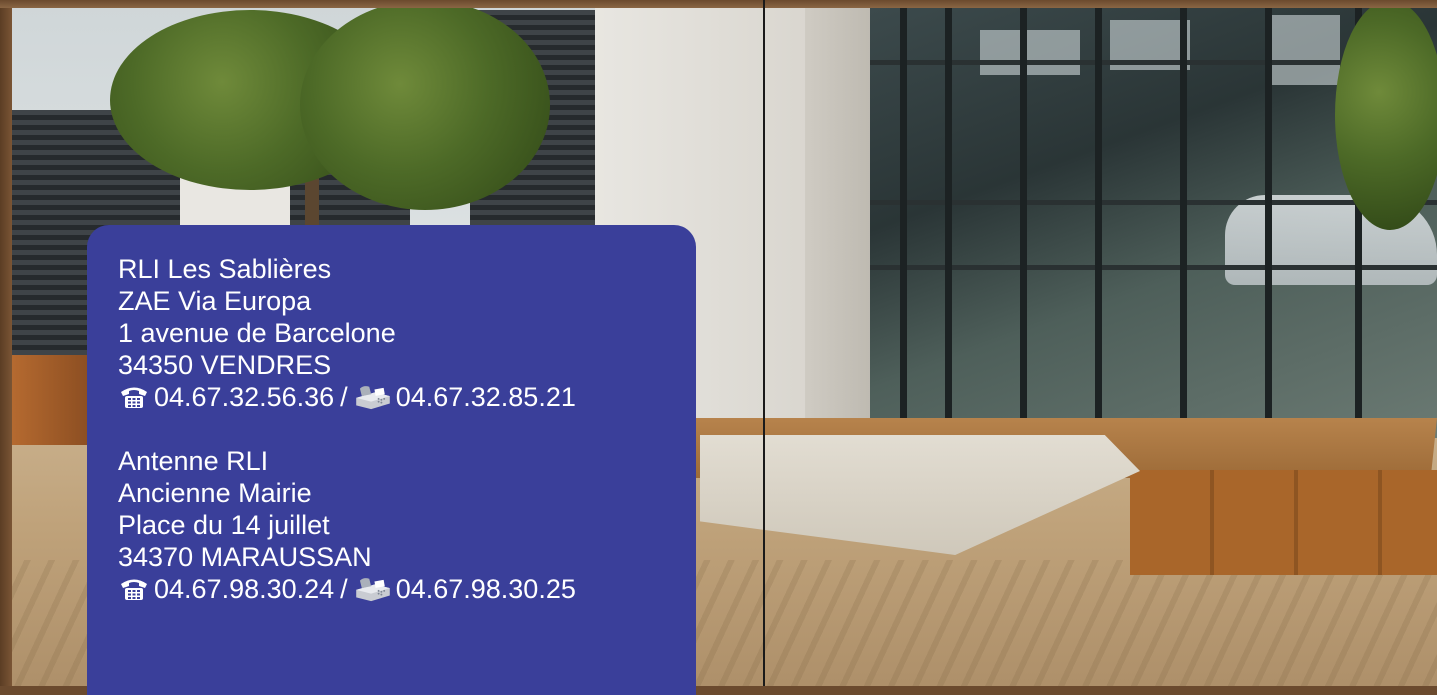 This screenshot has height=695, width=1437. I want to click on phone-fax-line: 04.67.32.56.36 / 04.67.32.85.21, so click(407, 397).